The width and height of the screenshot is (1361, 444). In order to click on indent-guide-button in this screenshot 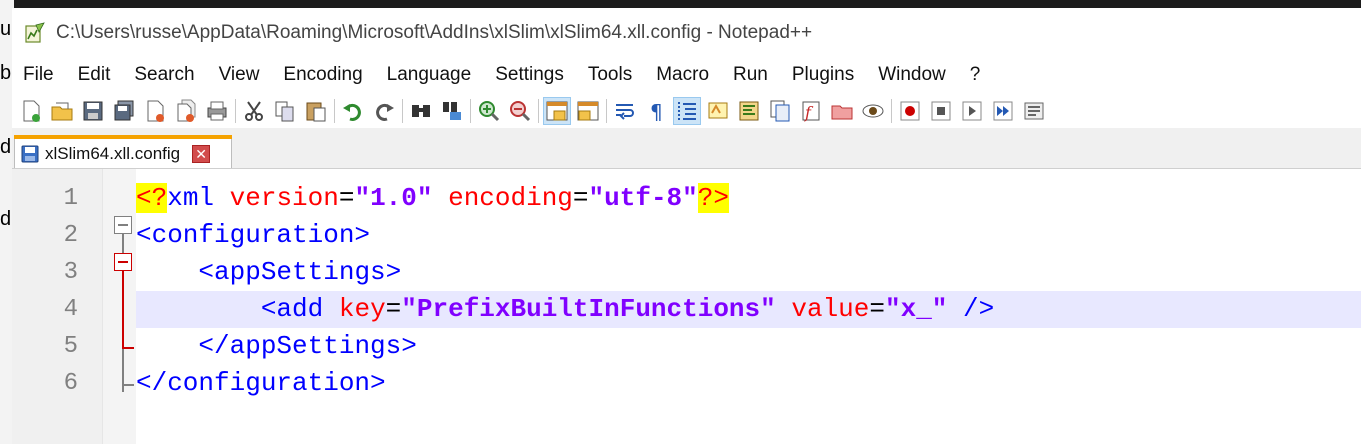, I will do `click(687, 111)`.